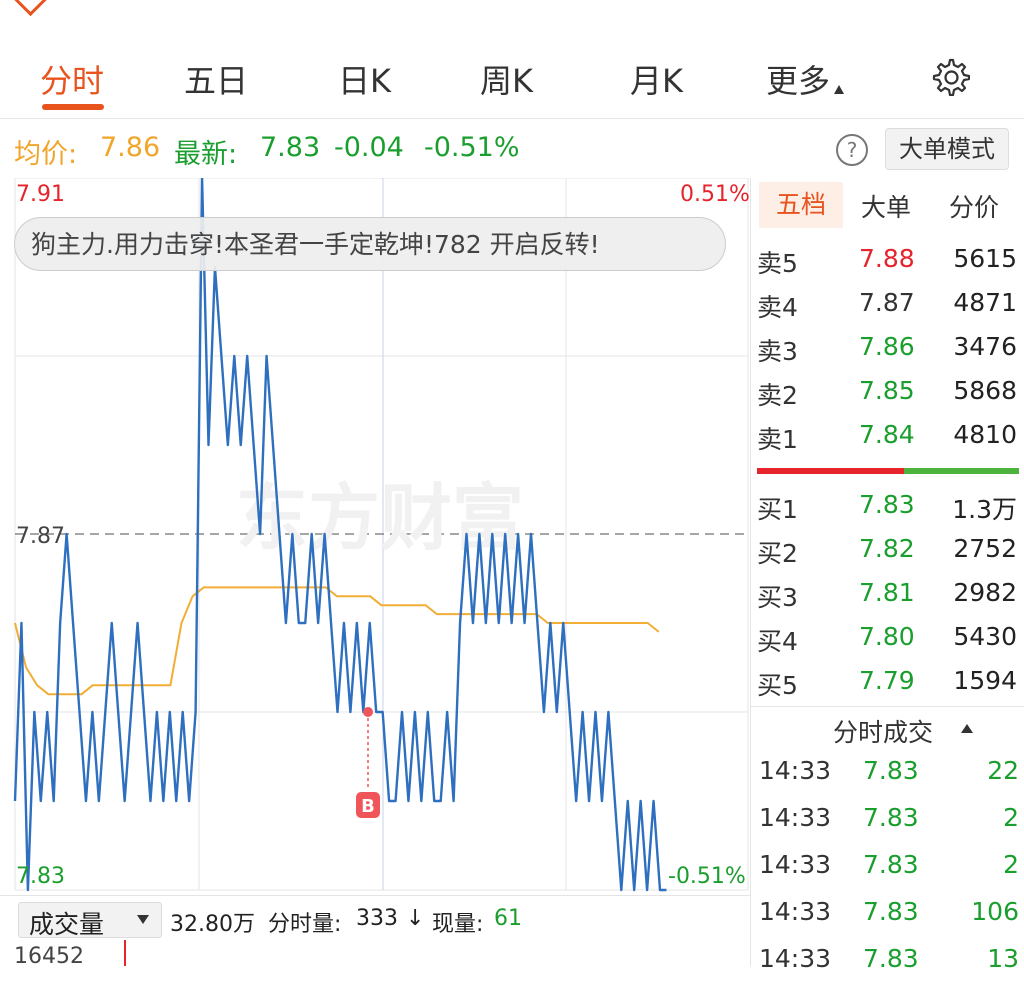 The height and width of the screenshot is (984, 1024). I want to click on buy-level-row: 买2 7.82 2752, so click(887, 550).